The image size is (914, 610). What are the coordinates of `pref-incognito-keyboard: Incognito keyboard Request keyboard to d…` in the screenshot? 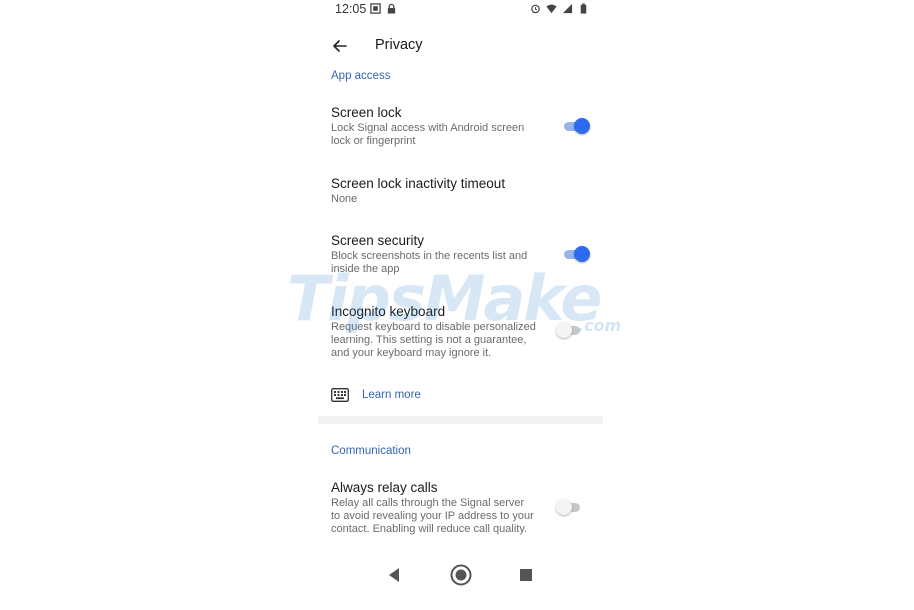 It's located at (462, 331).